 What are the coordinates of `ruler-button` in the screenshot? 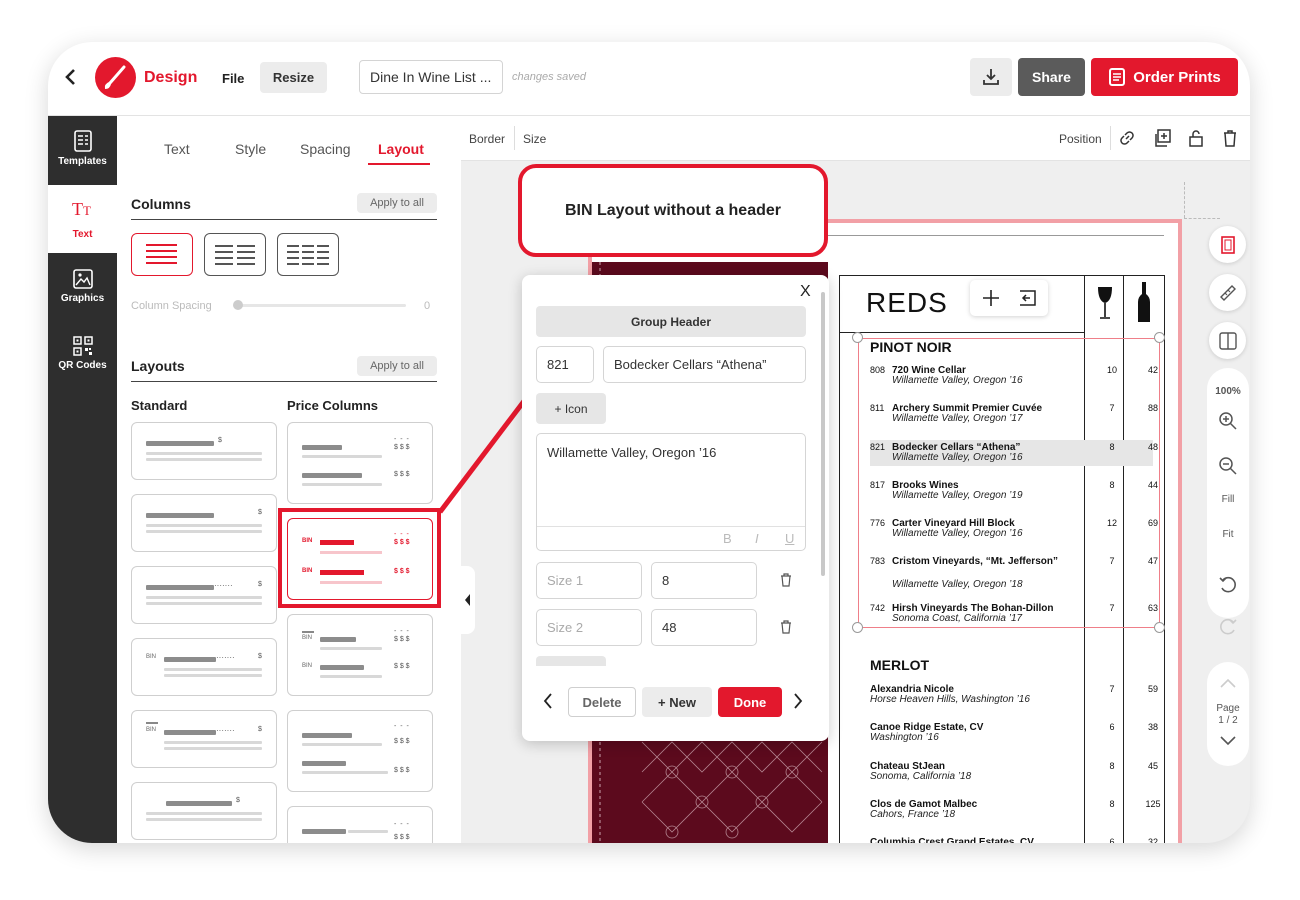 It's located at (1227, 292).